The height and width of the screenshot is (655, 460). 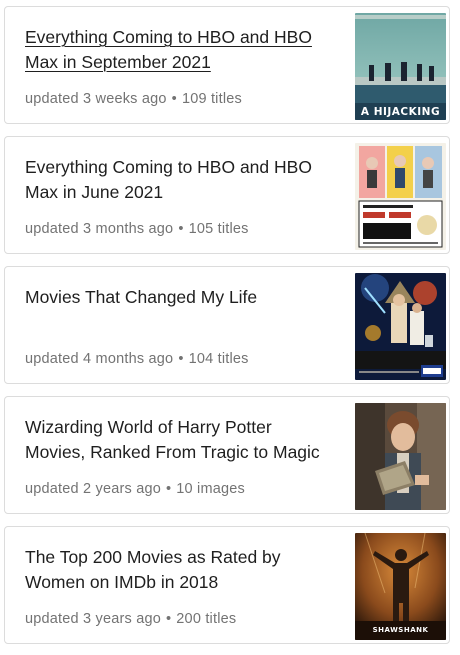 I want to click on list-count: 109 titles, so click(x=211, y=99).